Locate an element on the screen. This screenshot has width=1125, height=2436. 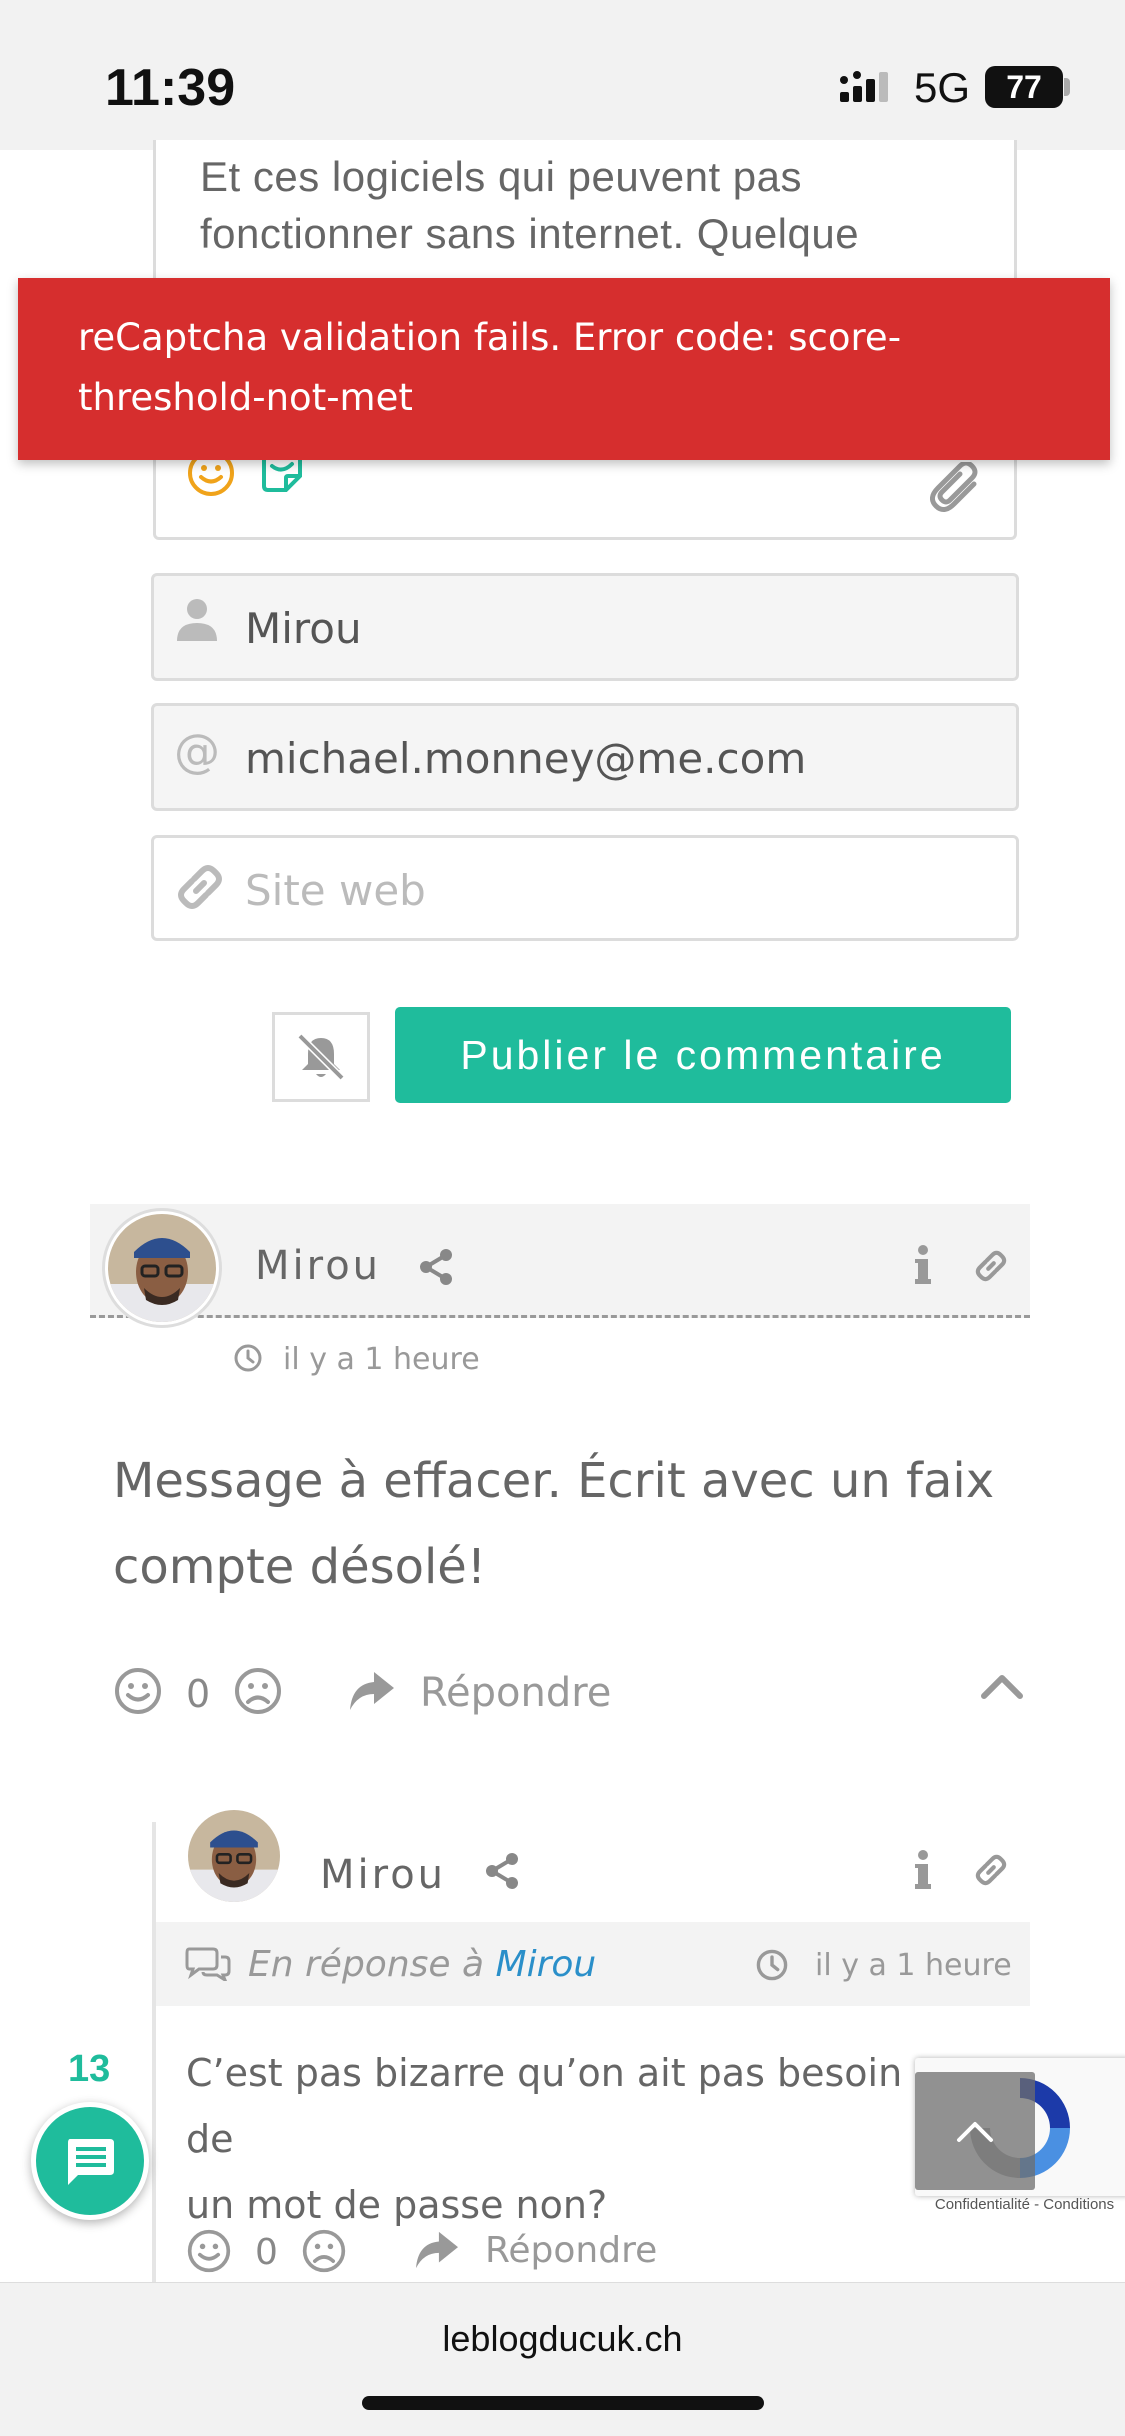
bell-off-icon is located at coordinates (321, 1057).